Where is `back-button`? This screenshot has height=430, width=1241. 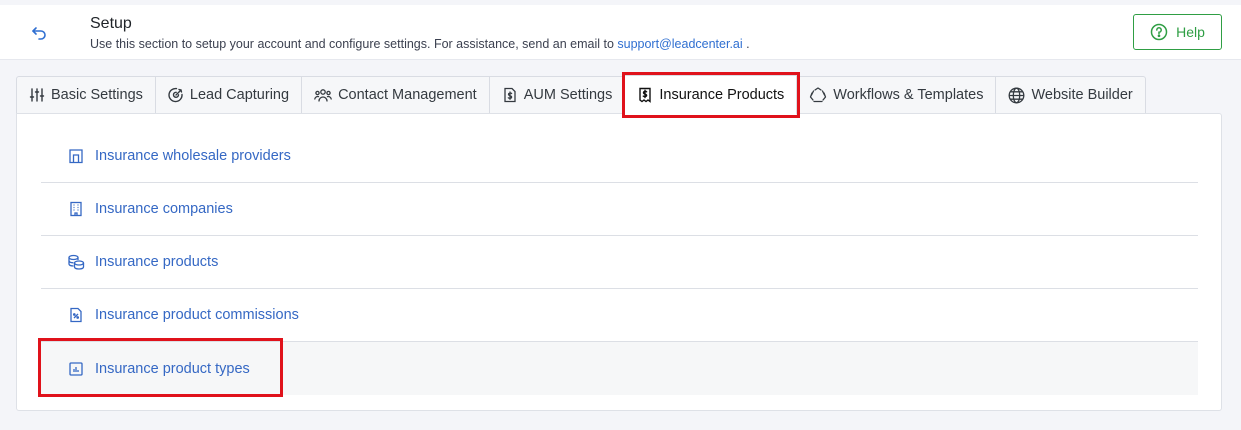
back-button is located at coordinates (39, 33).